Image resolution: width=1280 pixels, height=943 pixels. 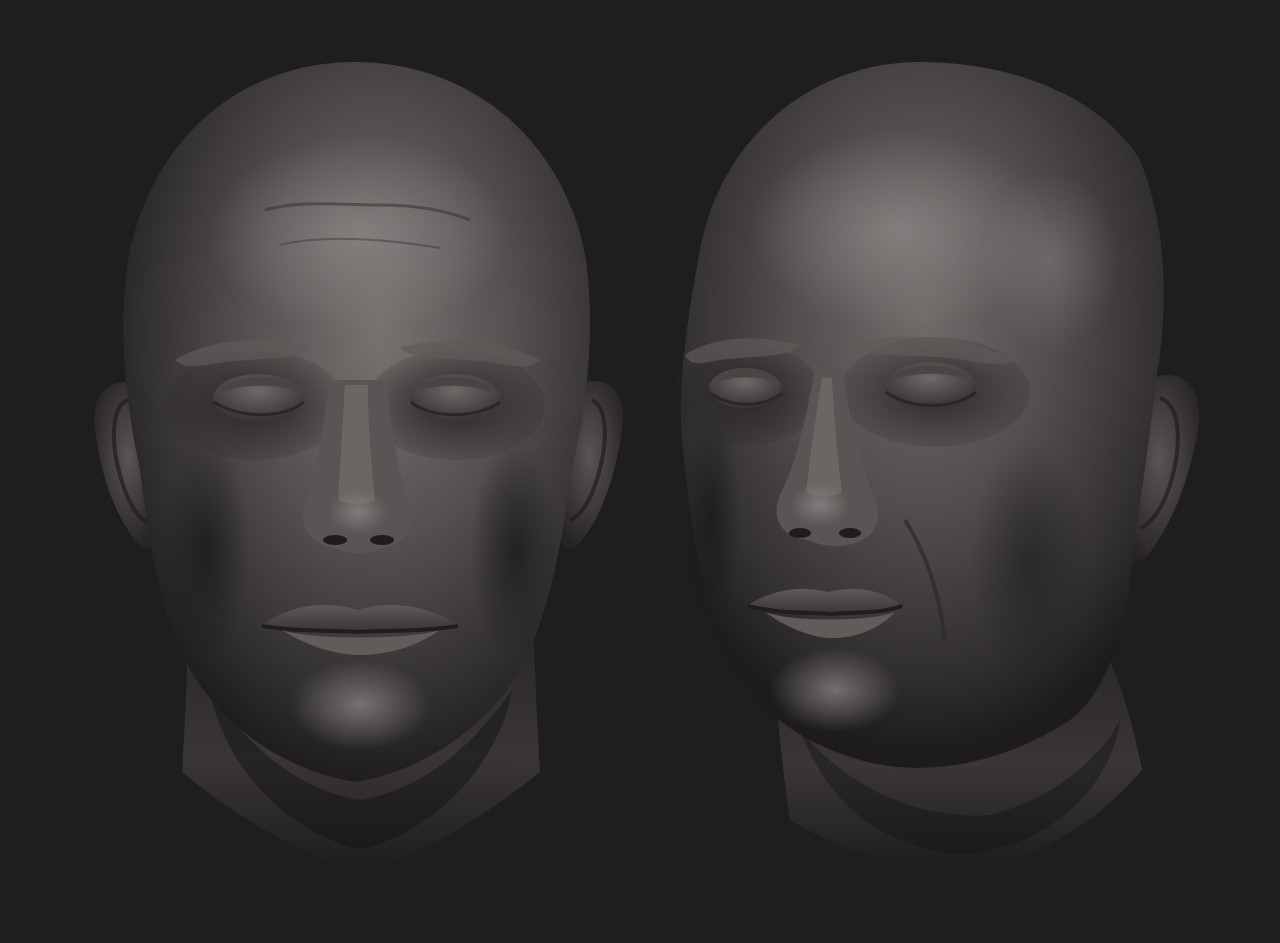 What do you see at coordinates (360, 235) in the screenshot?
I see `forehead-highlight` at bounding box center [360, 235].